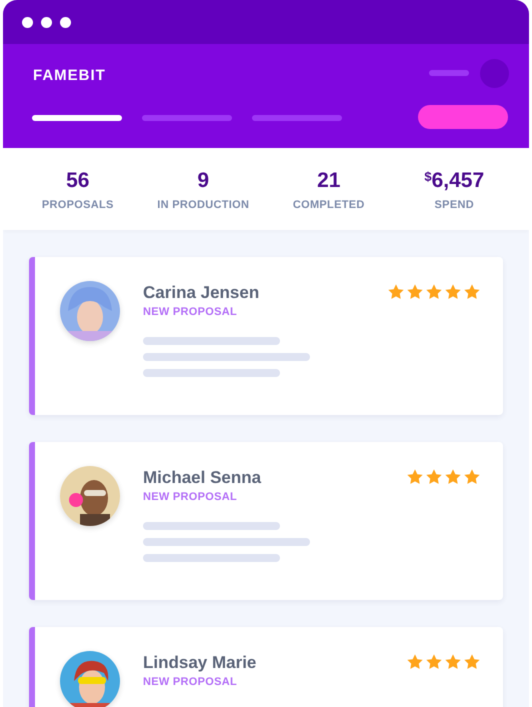 This screenshot has width=532, height=707. What do you see at coordinates (449, 73) in the screenshot?
I see `menu-placeholder-bar` at bounding box center [449, 73].